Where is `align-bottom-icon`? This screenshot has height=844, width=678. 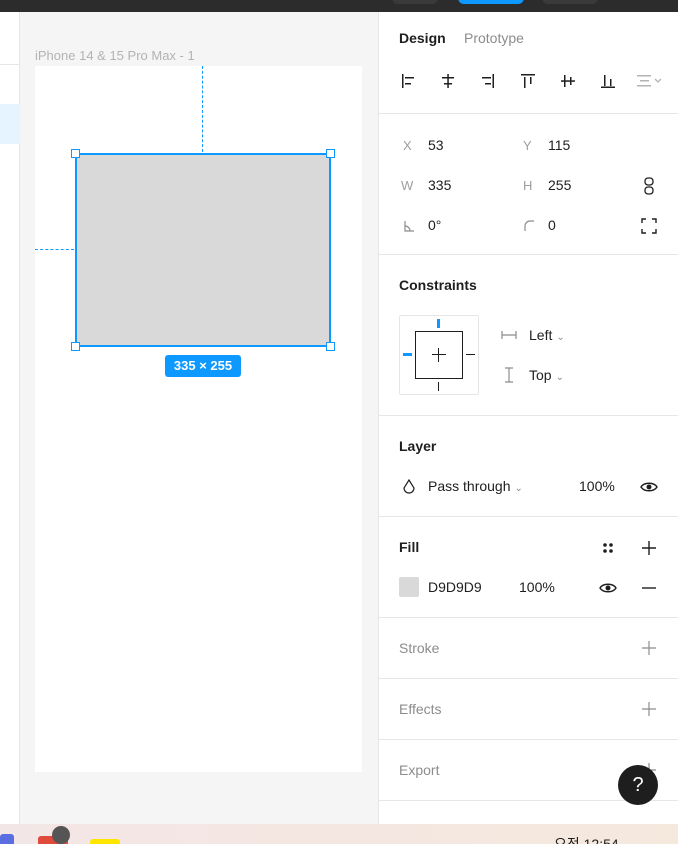
align-bottom-icon is located at coordinates (608, 81).